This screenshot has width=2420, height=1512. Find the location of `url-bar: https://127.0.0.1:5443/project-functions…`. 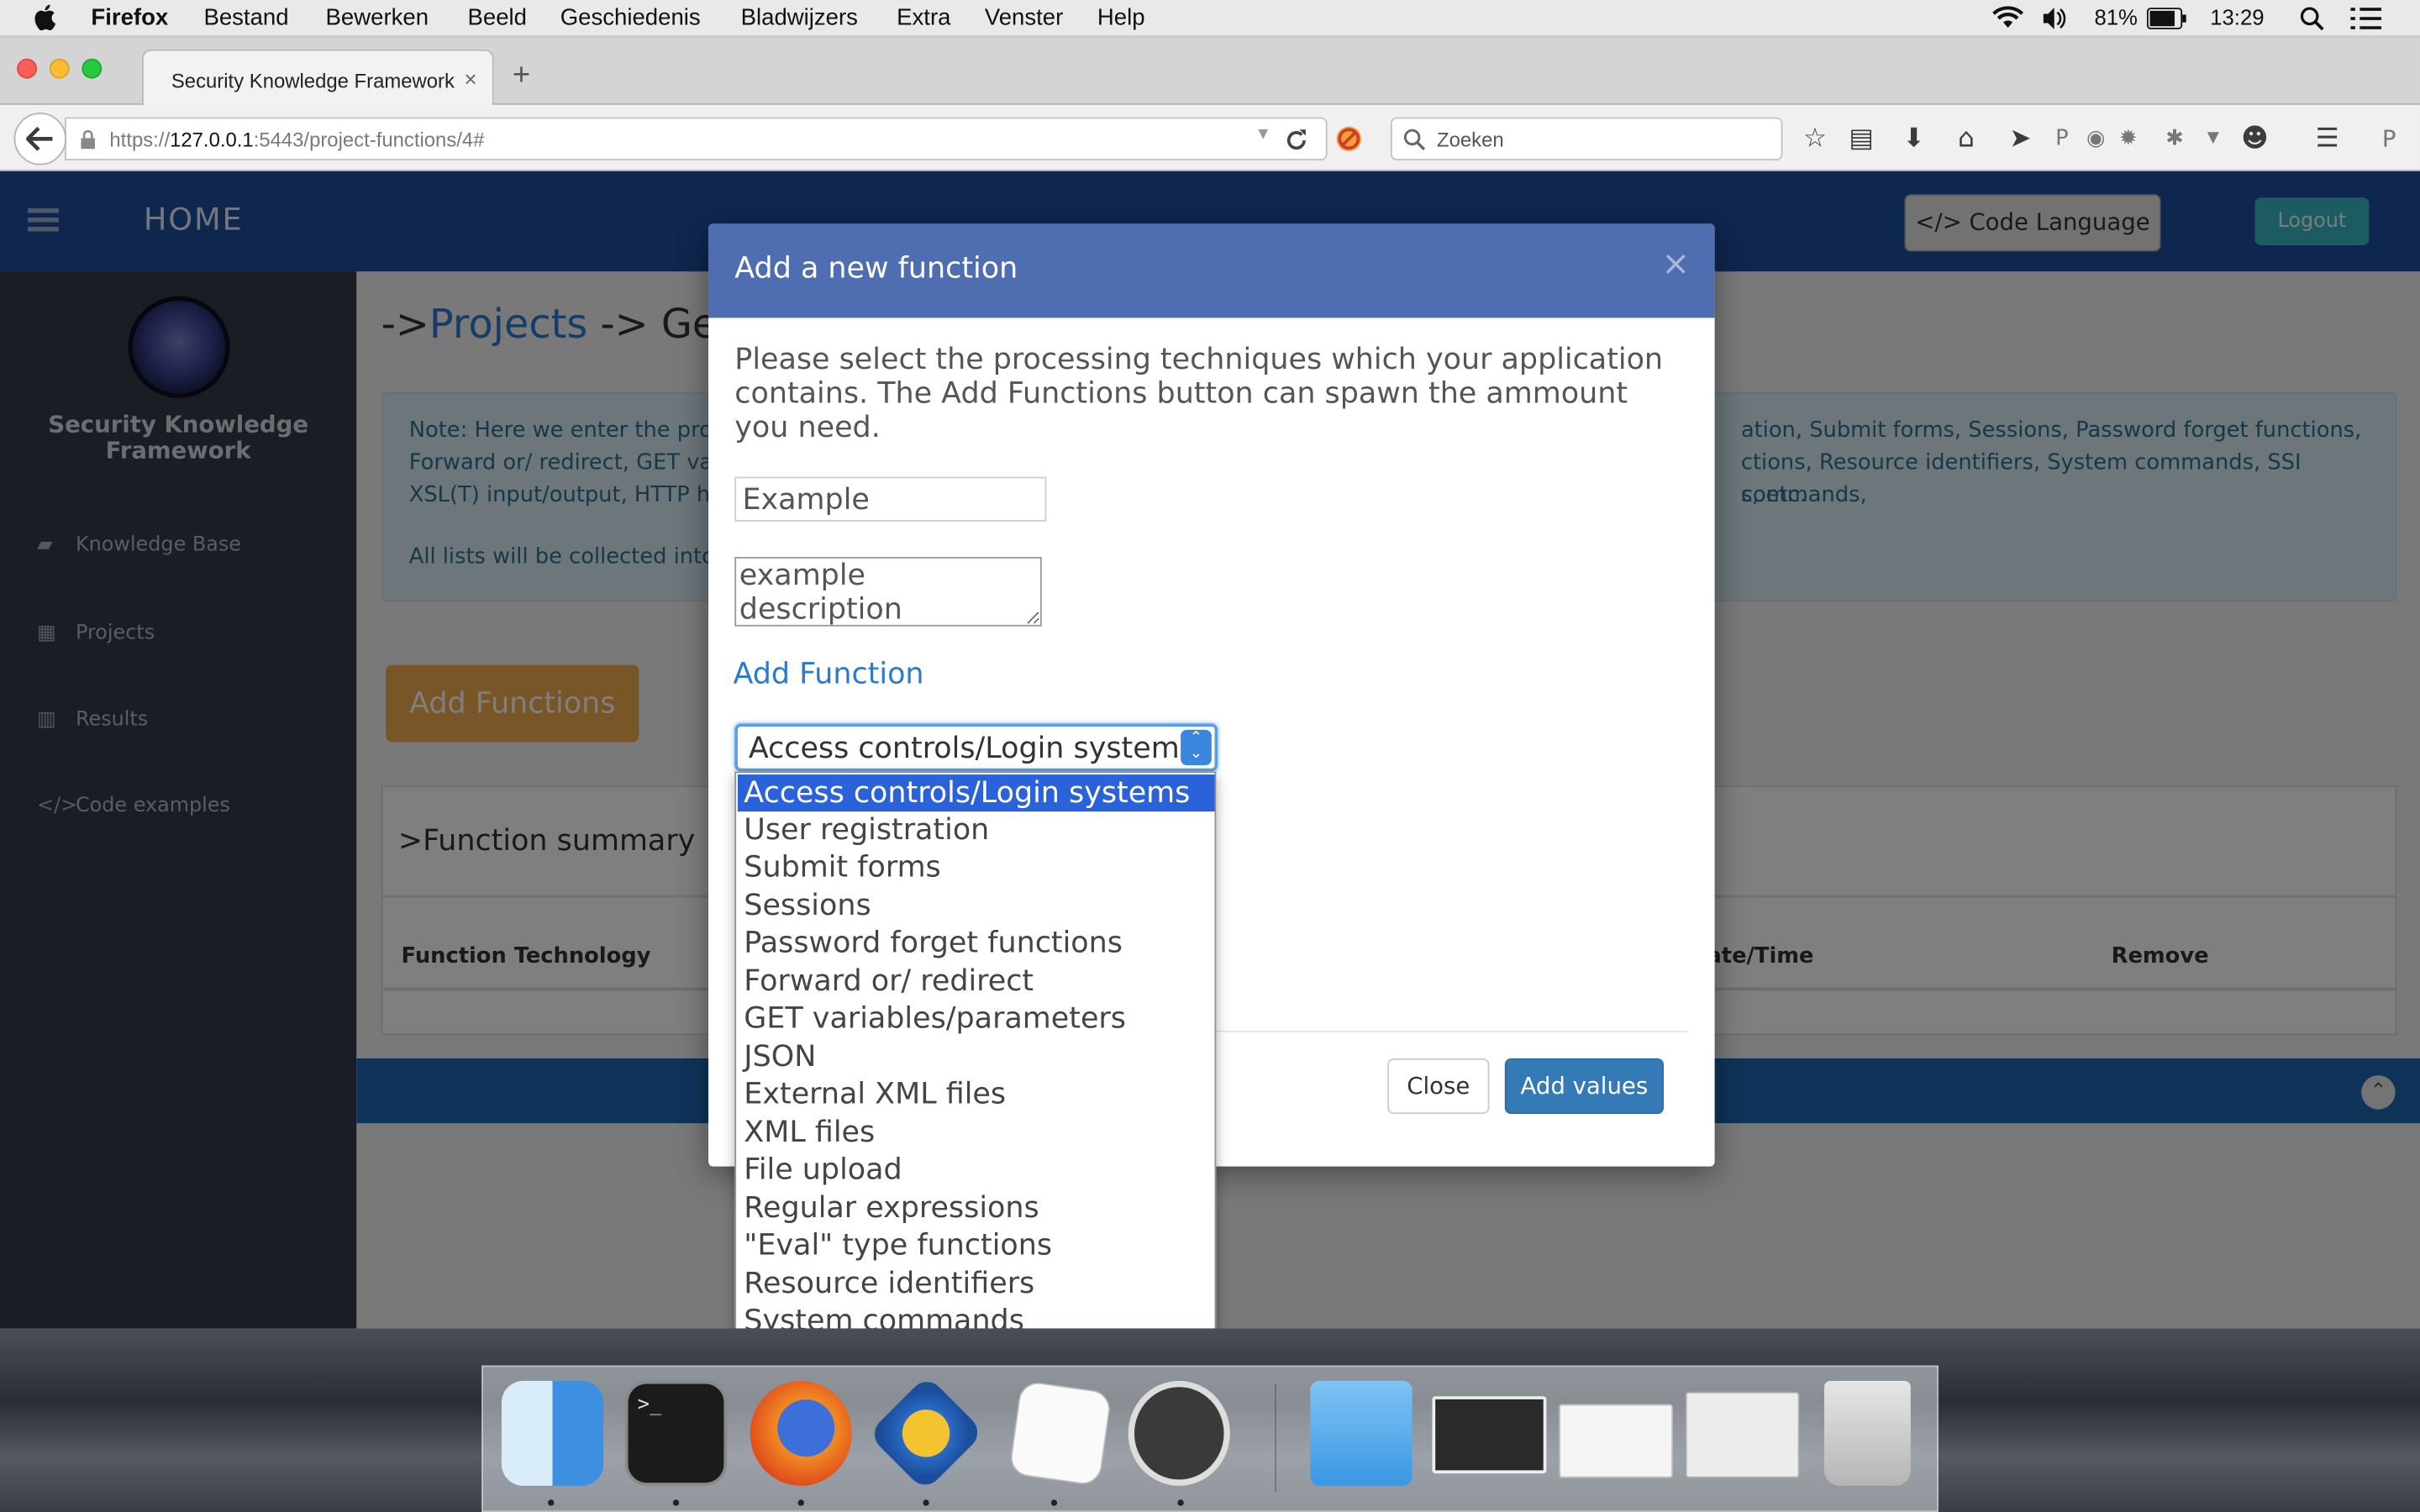

url-bar: https://127.0.0.1:5443/project-functions… is located at coordinates (696, 139).